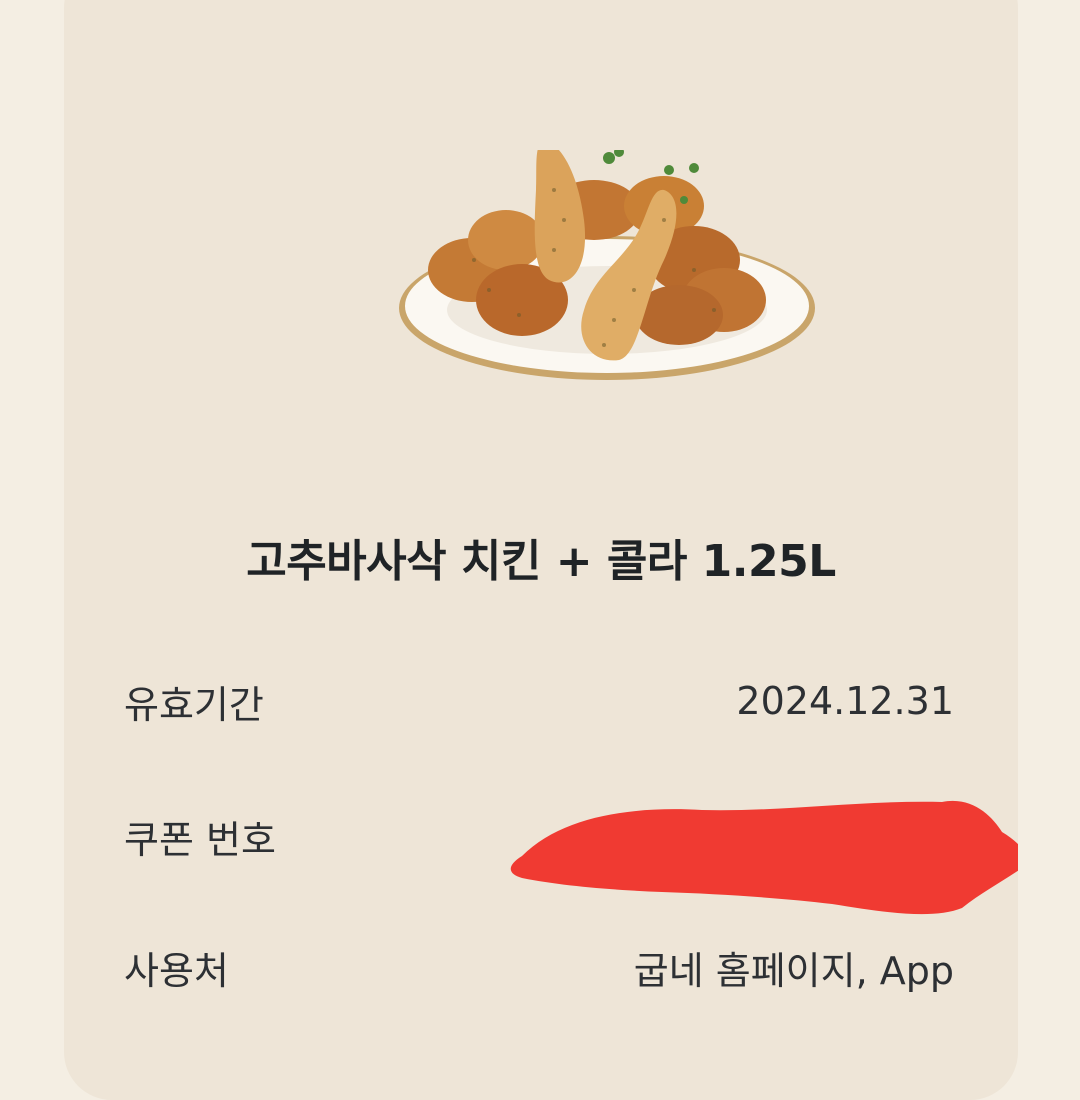 This screenshot has height=1100, width=1080. Describe the element at coordinates (793, 970) in the screenshot. I see `usage-place-value: 굽네 홈페이지, App` at that location.